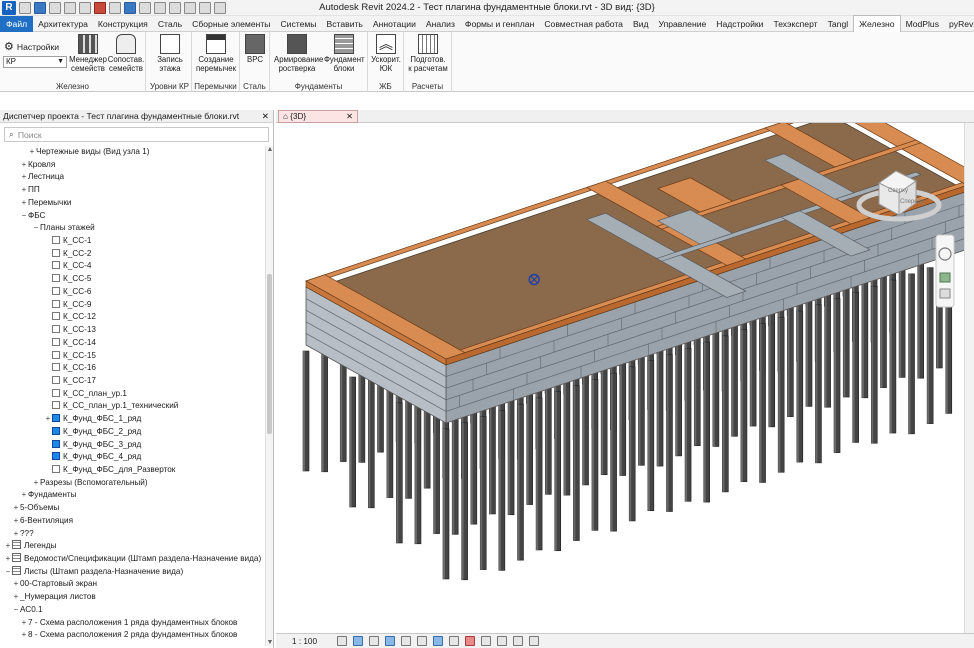  What do you see at coordinates (518, 641) in the screenshot?
I see `highlight-displacement-icon` at bounding box center [518, 641].